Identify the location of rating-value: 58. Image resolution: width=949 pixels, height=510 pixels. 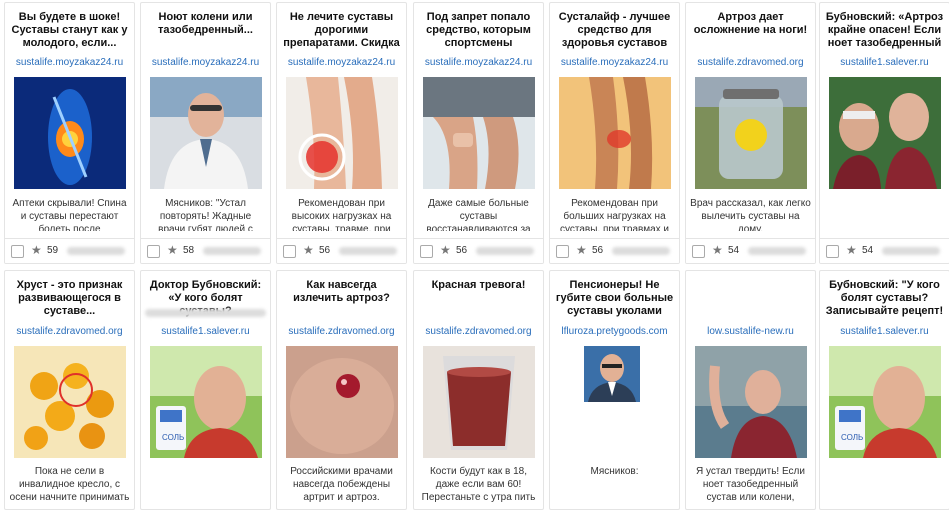
(189, 250).